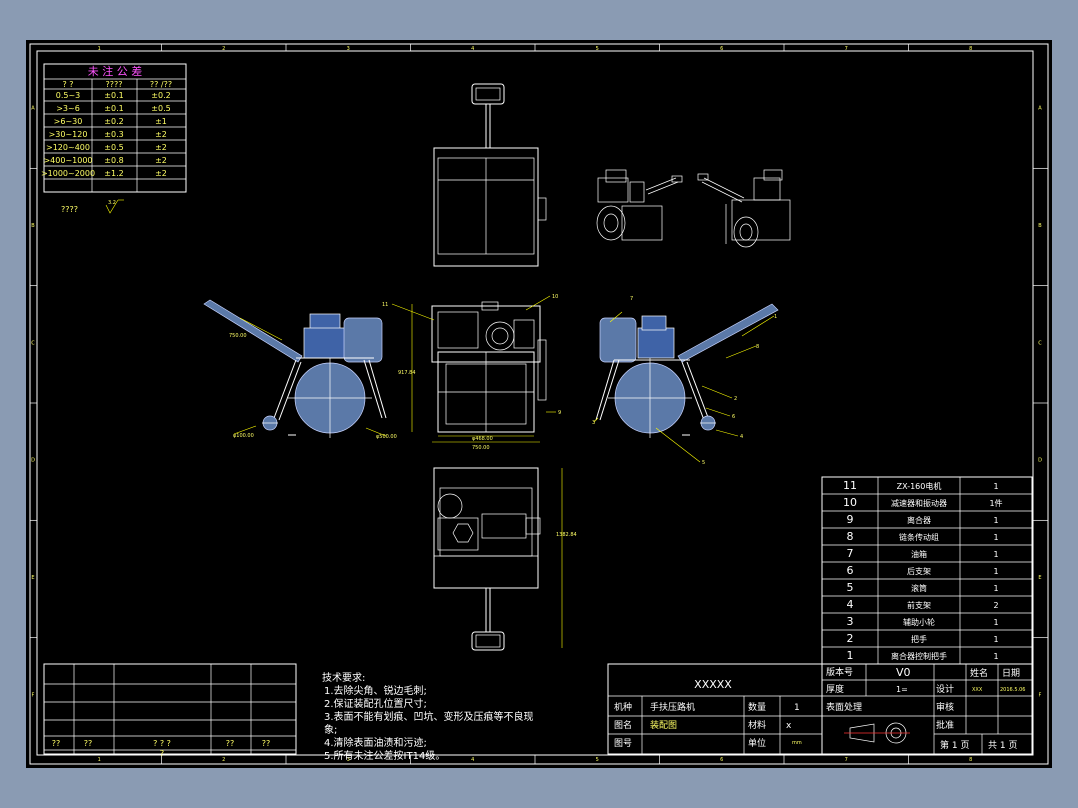 The height and width of the screenshot is (808, 1078). I want to click on page-number: 第 1 页, so click(954, 745).